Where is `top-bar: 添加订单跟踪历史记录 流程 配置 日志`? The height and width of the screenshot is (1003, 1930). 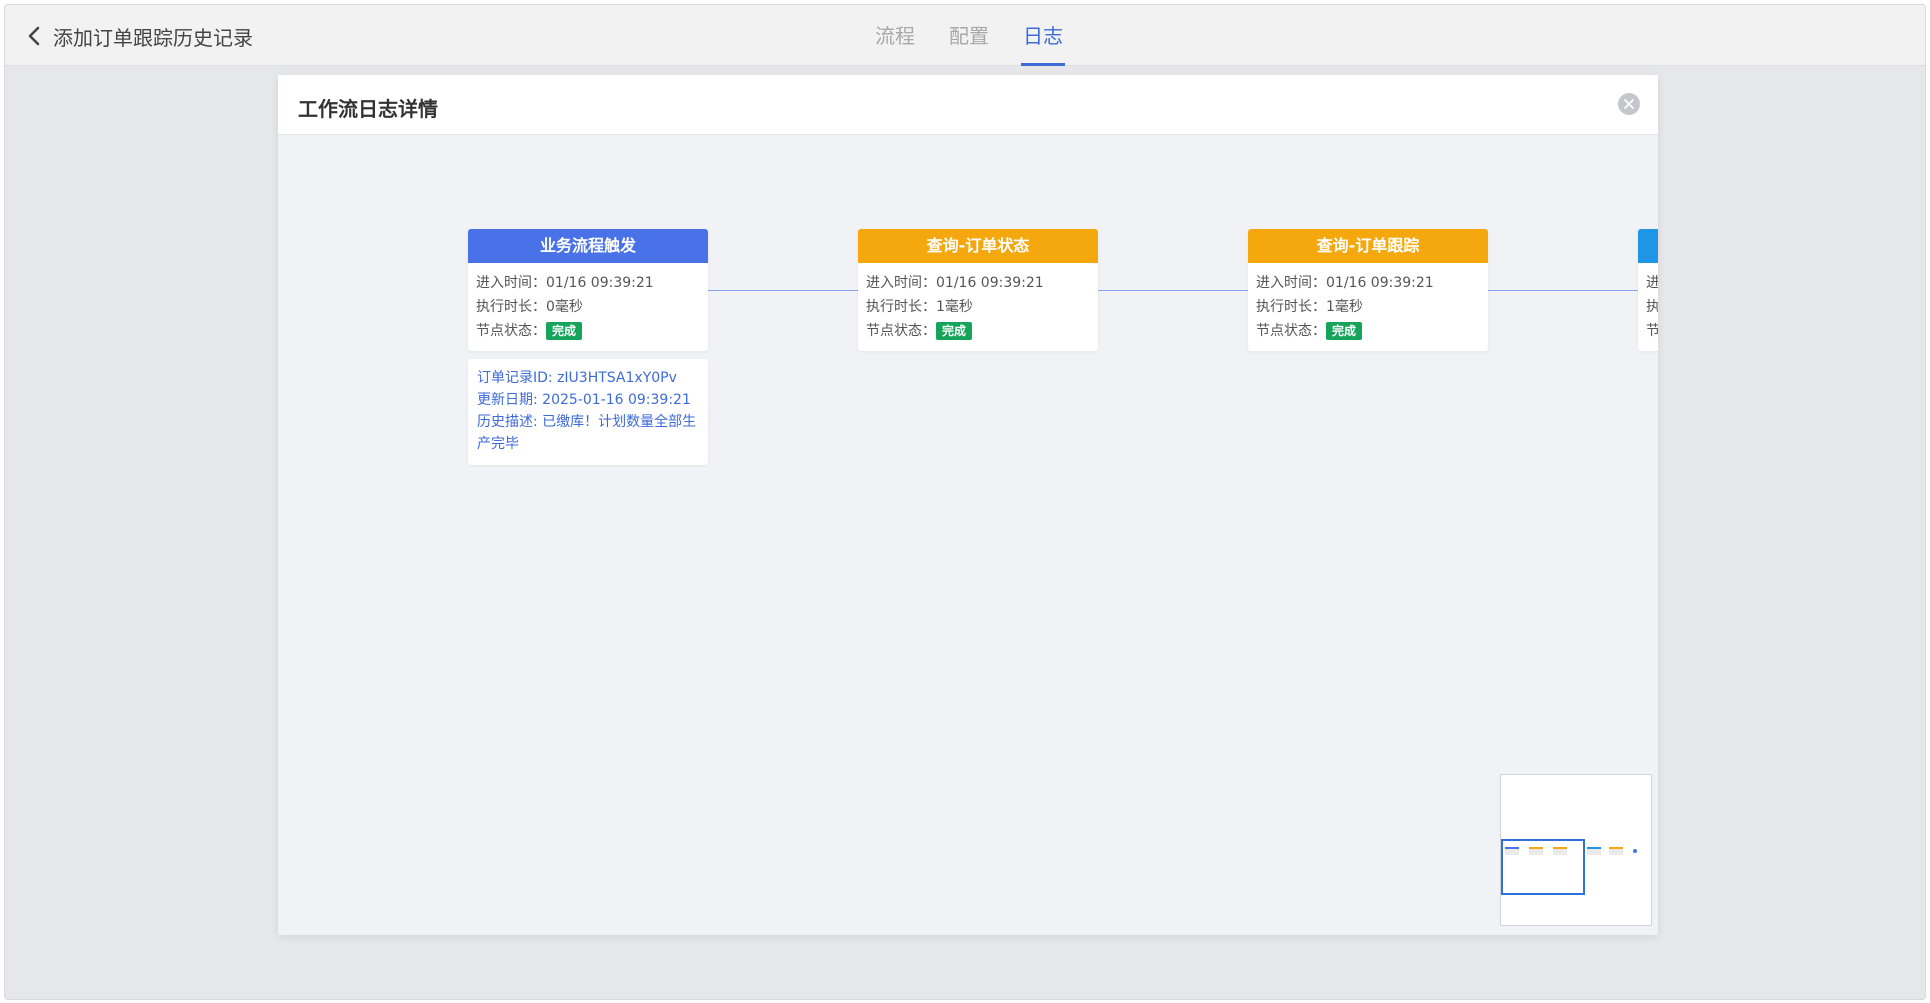 top-bar: 添加订单跟踪历史记录 流程 配置 日志 is located at coordinates (965, 35).